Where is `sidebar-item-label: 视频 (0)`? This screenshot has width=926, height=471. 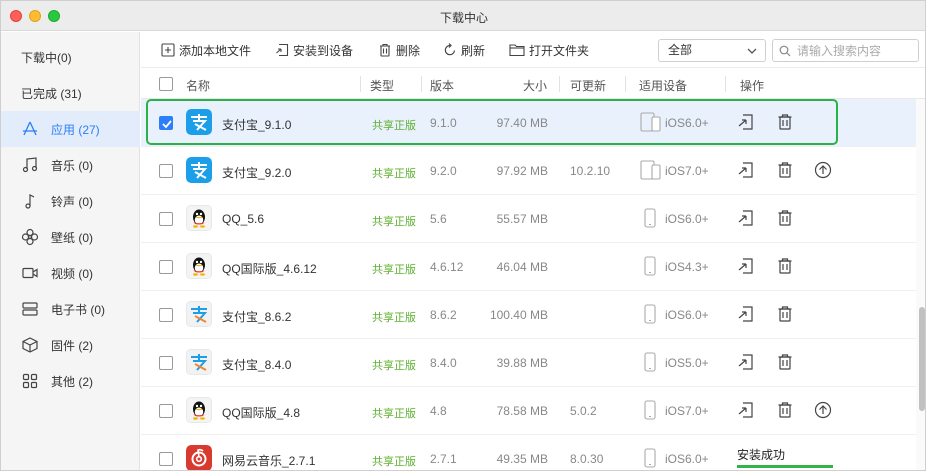
sidebar-item-label: 视频 (0) is located at coordinates (72, 273).